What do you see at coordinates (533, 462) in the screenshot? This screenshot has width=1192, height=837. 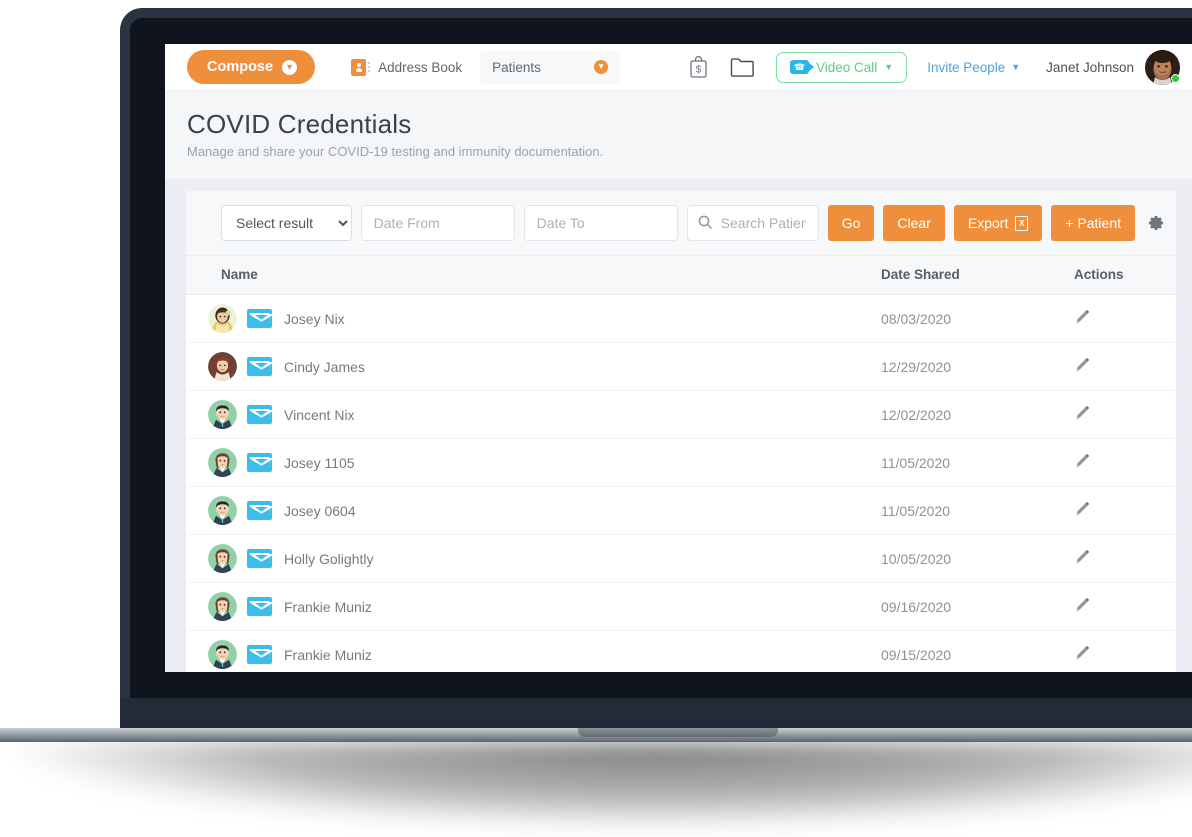 I see `cell-name: Josey 1105` at bounding box center [533, 462].